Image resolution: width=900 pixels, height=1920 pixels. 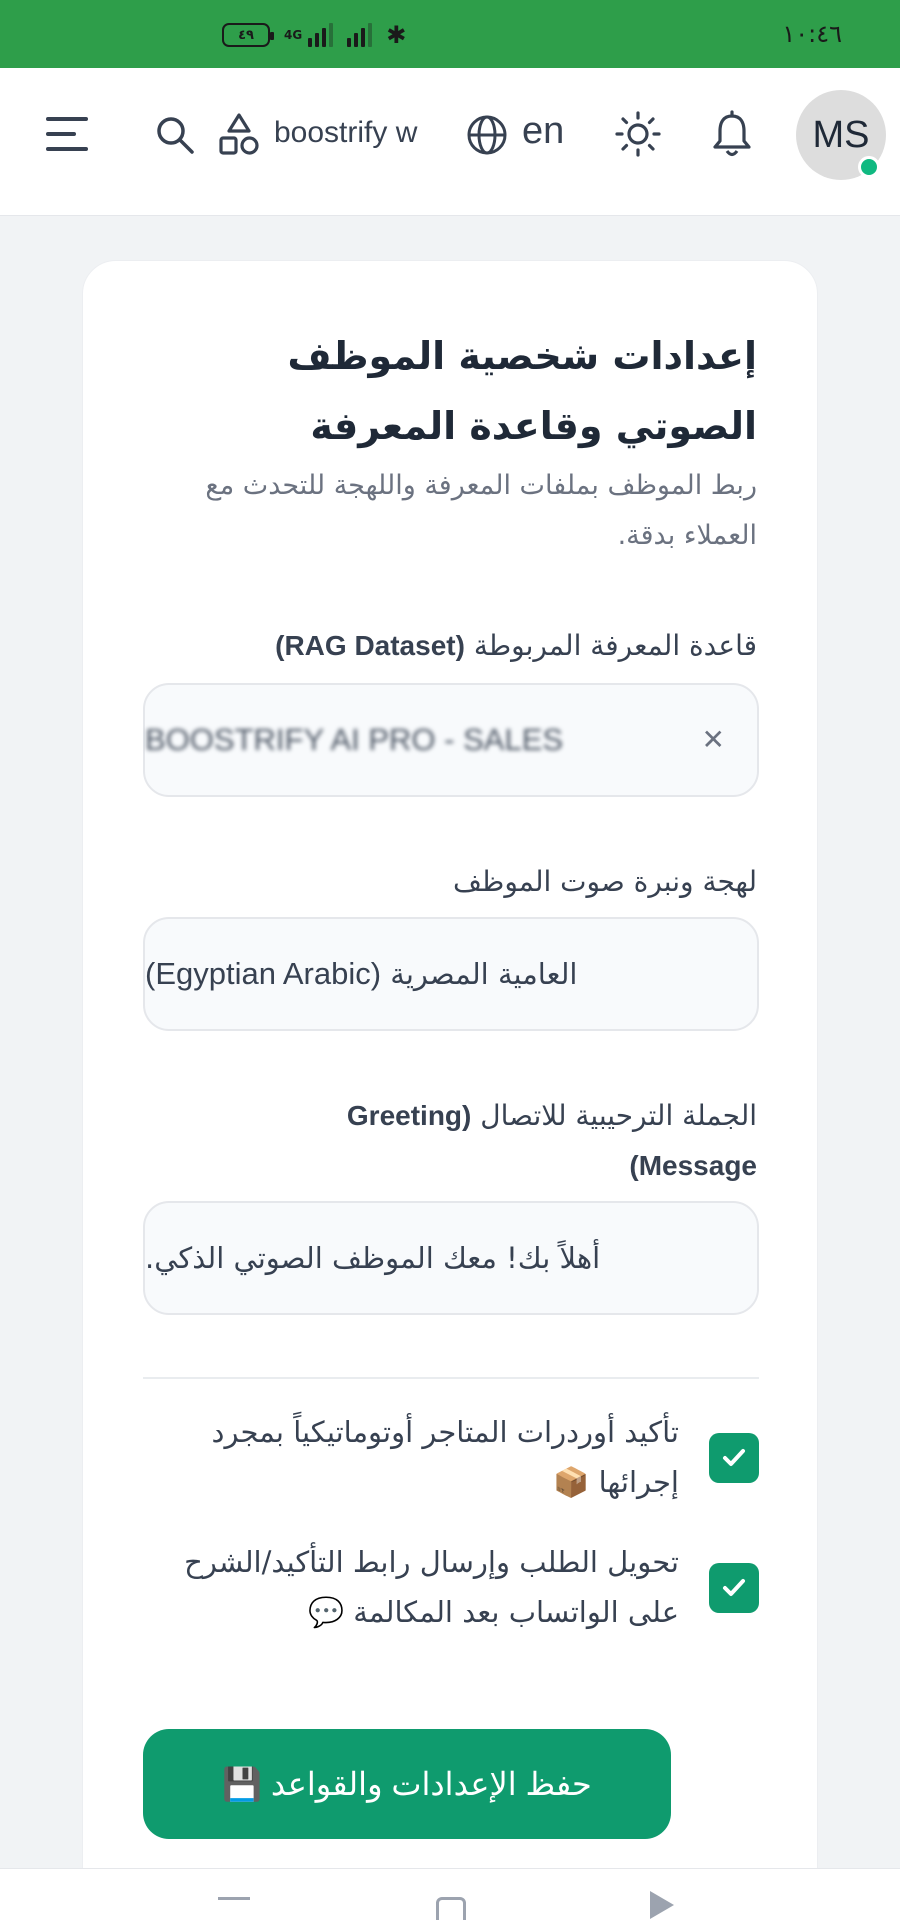 I want to click on online-indicator, so click(x=869, y=167).